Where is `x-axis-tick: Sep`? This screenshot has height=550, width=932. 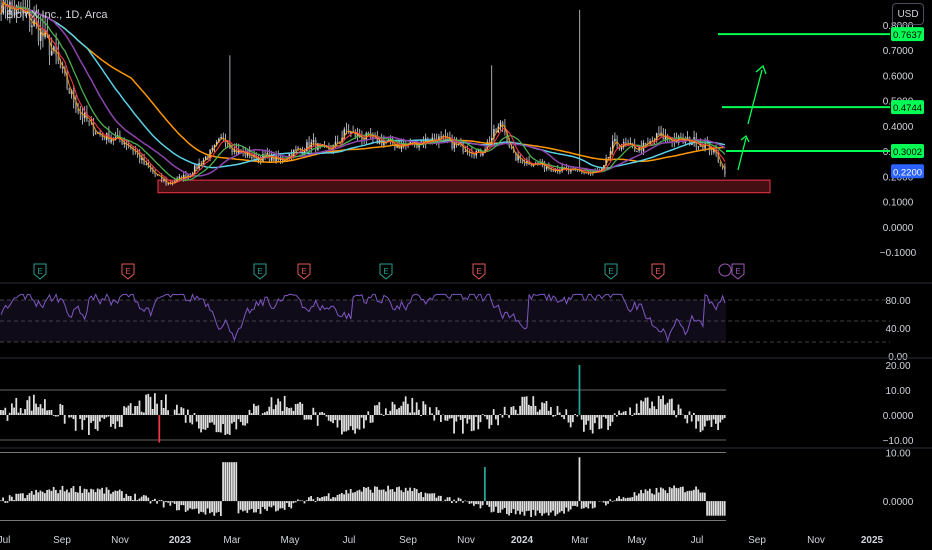
x-axis-tick: Sep is located at coordinates (757, 540).